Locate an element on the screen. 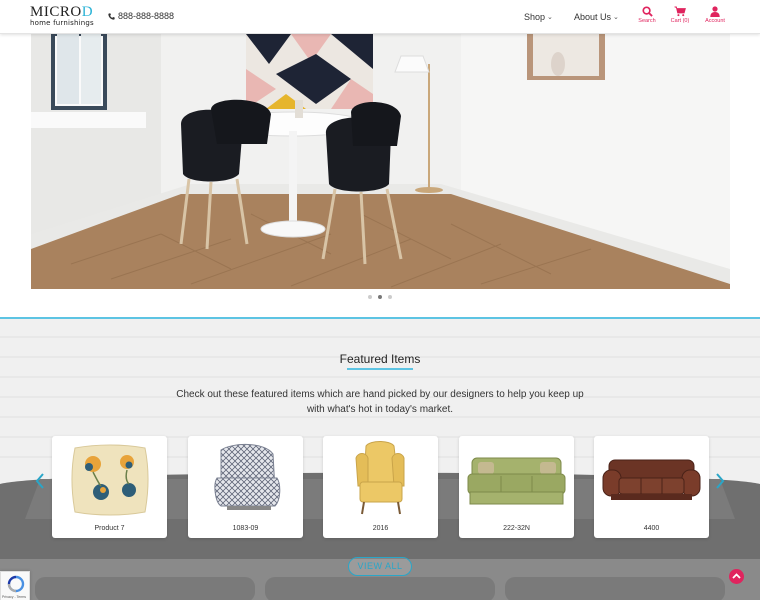  chevron-up-icon is located at coordinates (736, 576).